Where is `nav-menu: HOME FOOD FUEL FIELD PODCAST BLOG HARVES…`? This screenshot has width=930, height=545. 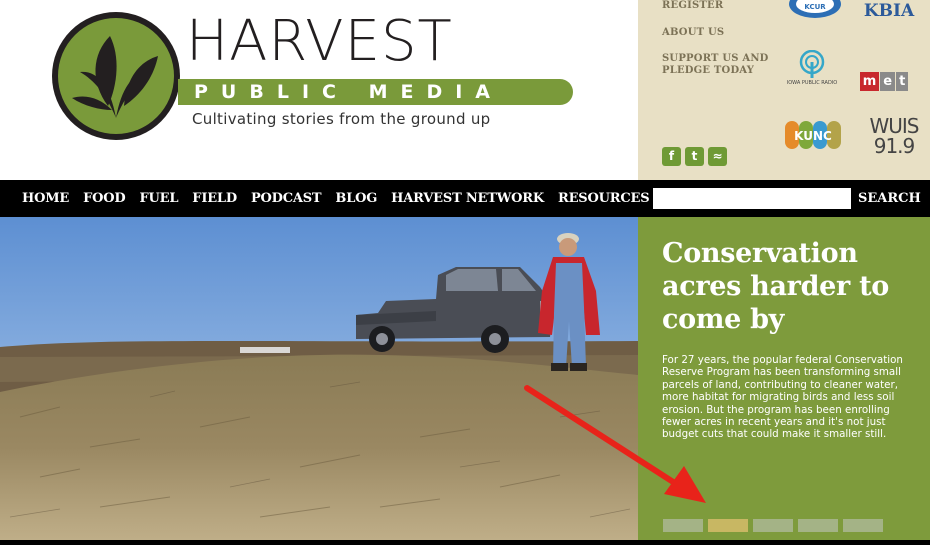 nav-menu: HOME FOOD FUEL FIELD PODCAST BLOG HARVES… is located at coordinates (336, 198).